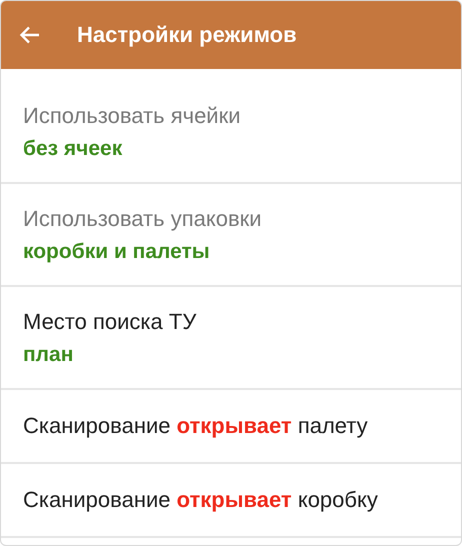  What do you see at coordinates (201, 500) in the screenshot?
I see `setting-text: Сканирование открывает коробку` at bounding box center [201, 500].